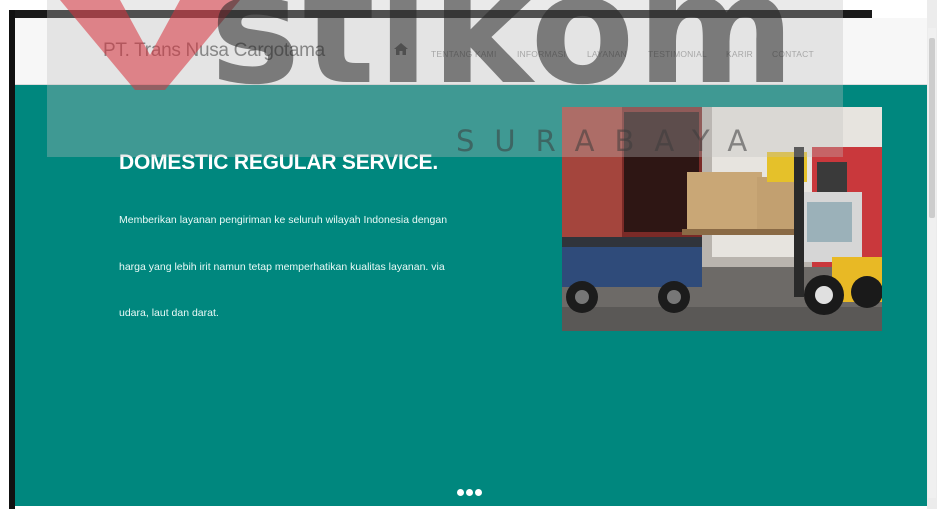 This screenshot has width=937, height=509. Describe the element at coordinates (504, 59) in the screenshot. I see `watermark-stikom-text: stikom` at that location.